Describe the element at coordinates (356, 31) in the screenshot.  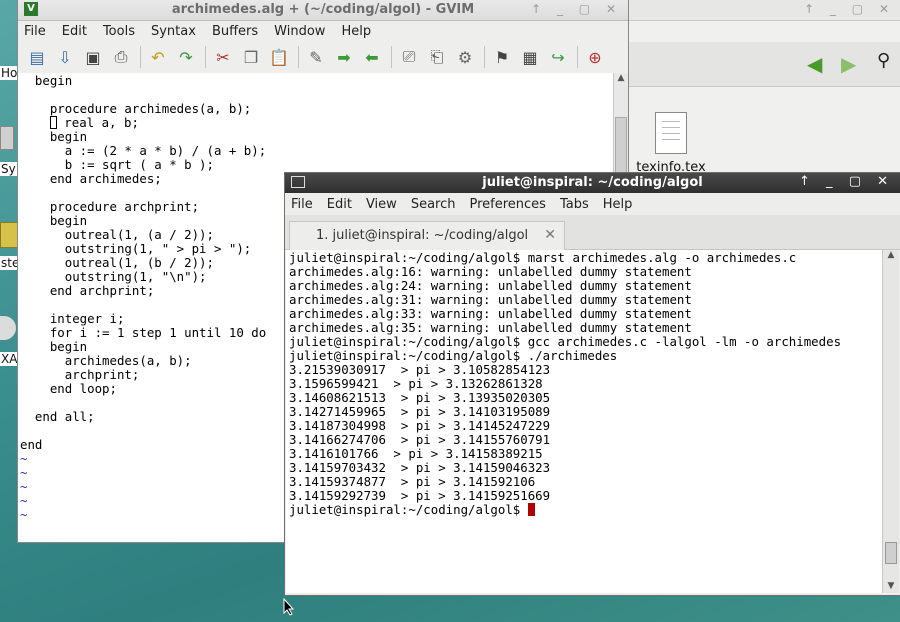
I see `gvim-menu-help: Help` at that location.